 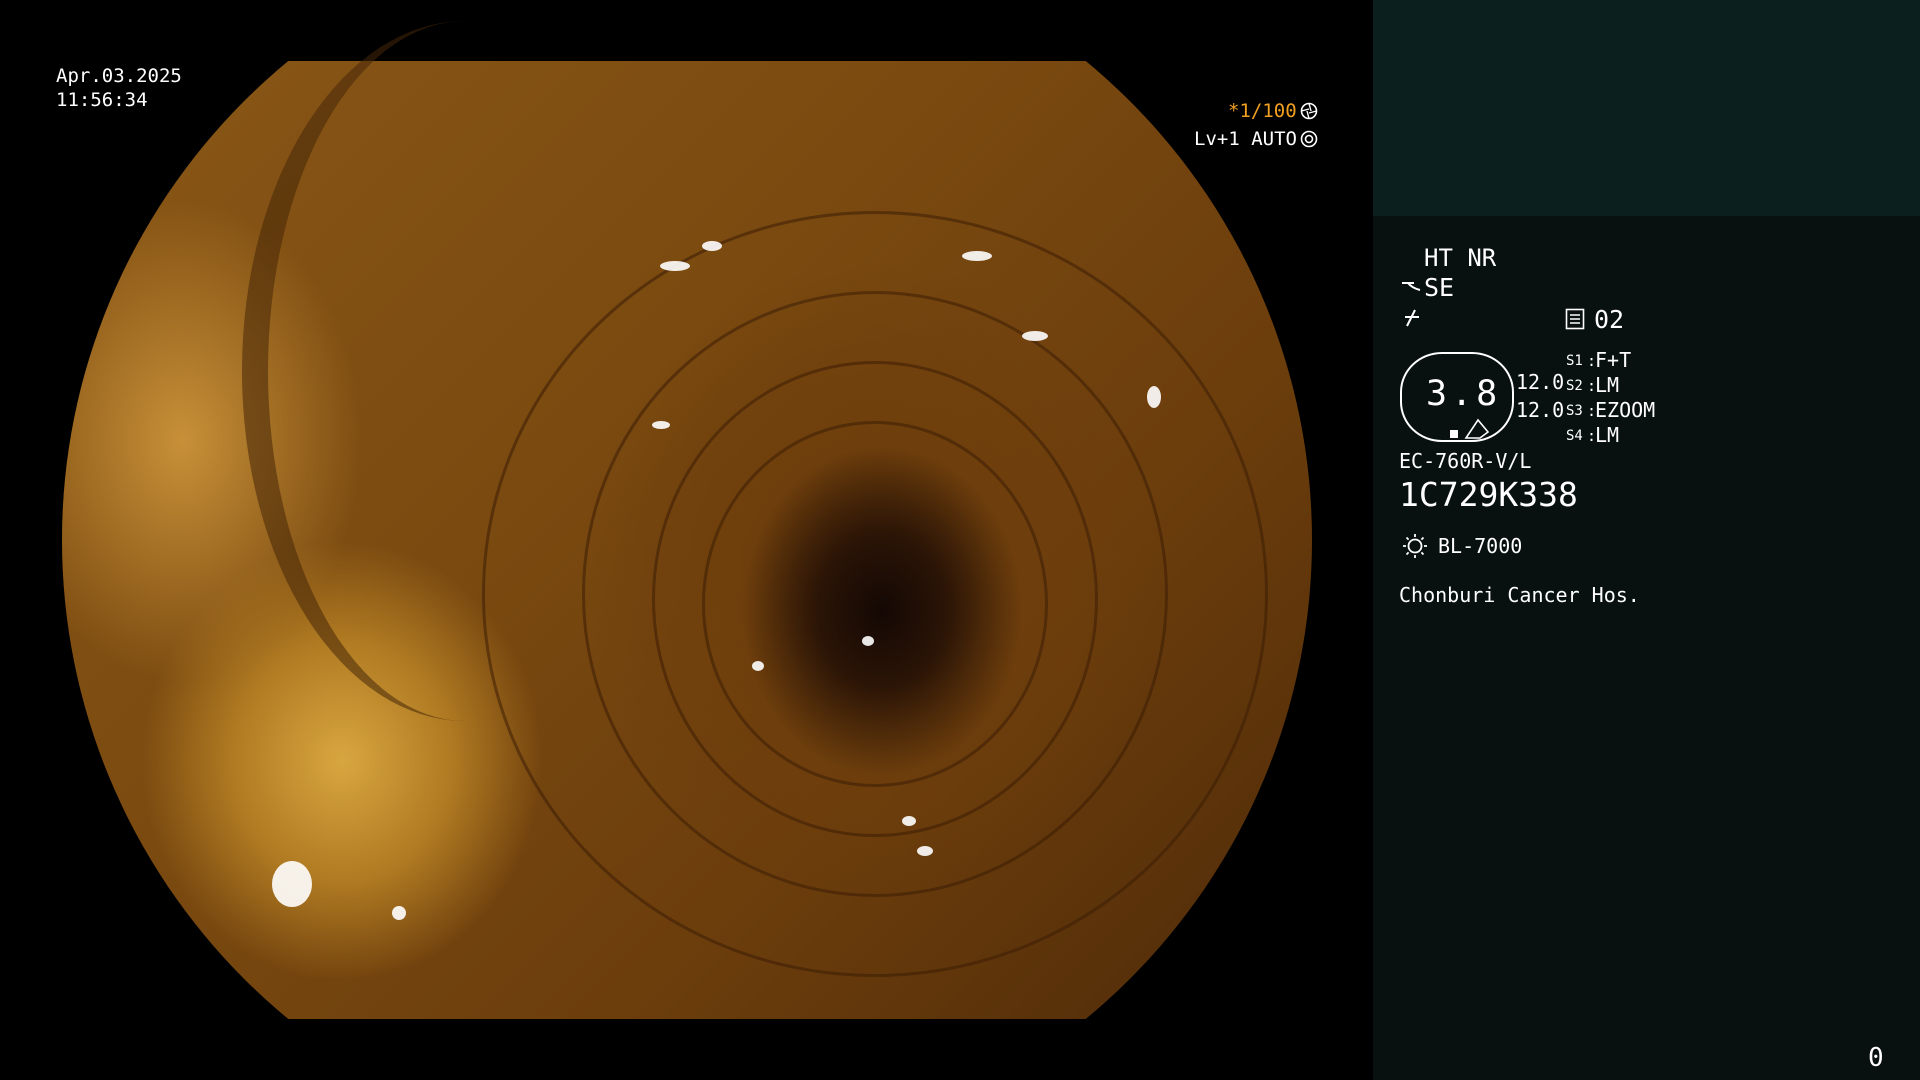 What do you see at coordinates (1460, 258) in the screenshot?
I see `processing-mode: HT NR` at bounding box center [1460, 258].